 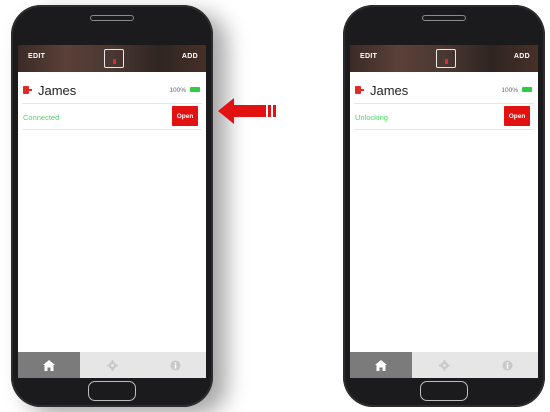 I want to click on connection-status: Connected, so click(x=41, y=117).